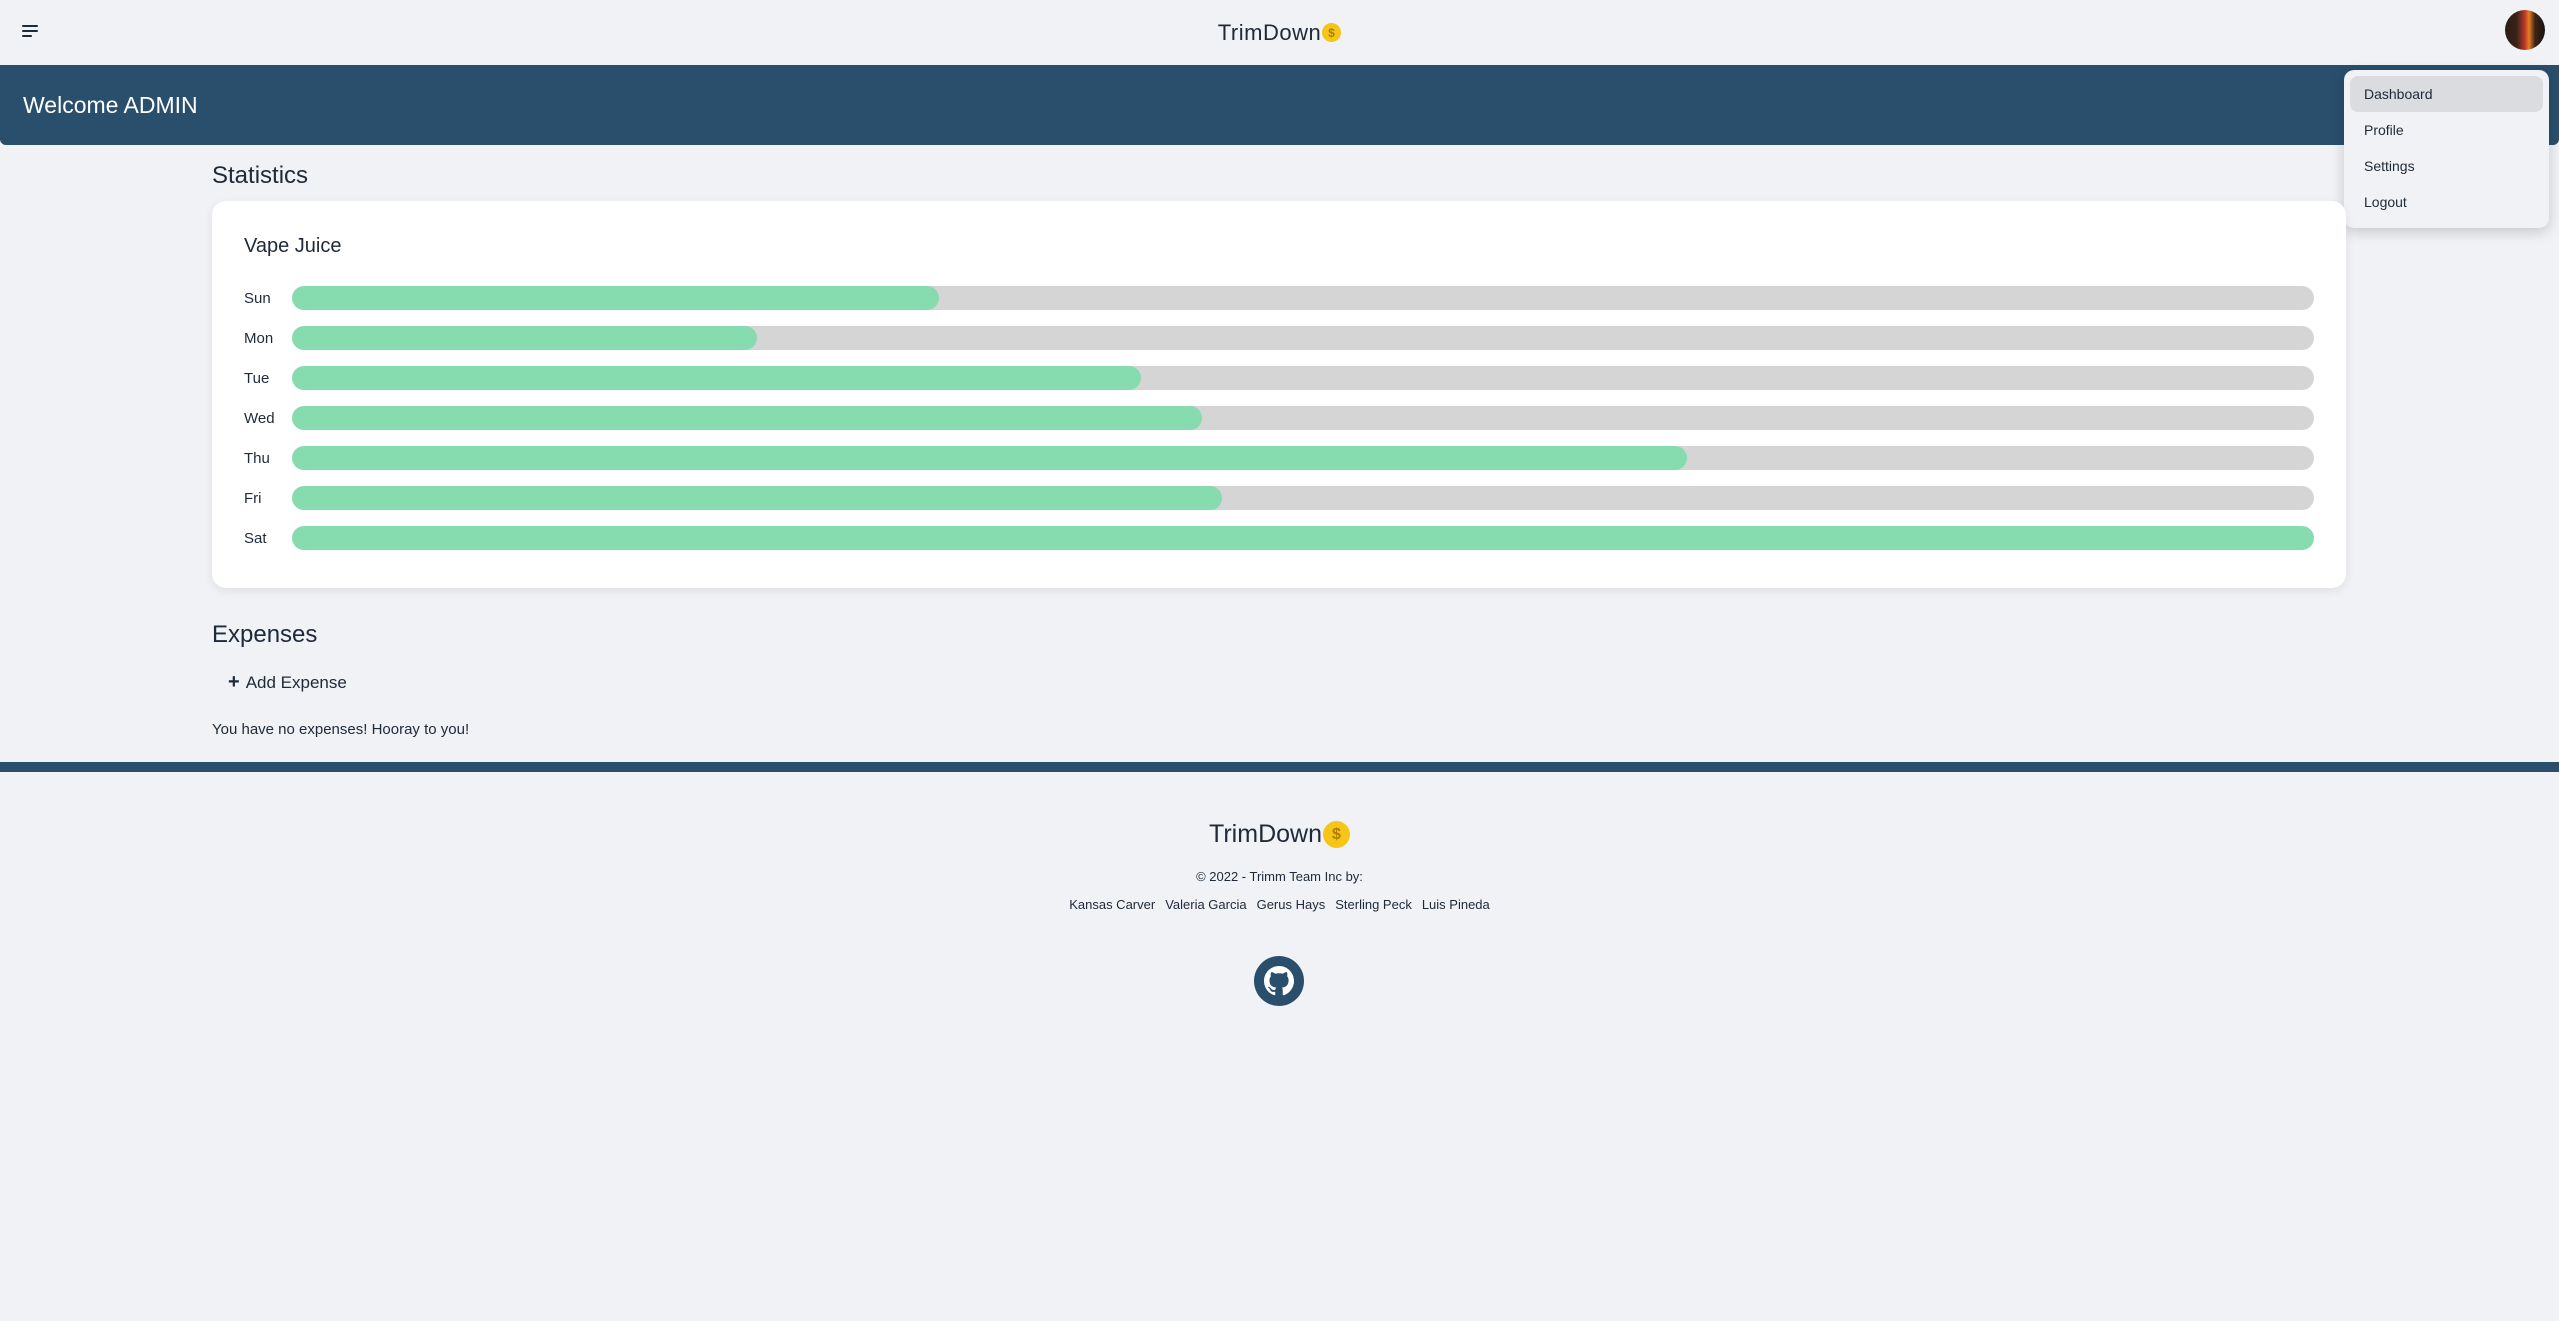  I want to click on bar-row-thu: Thu, so click(1279, 458).